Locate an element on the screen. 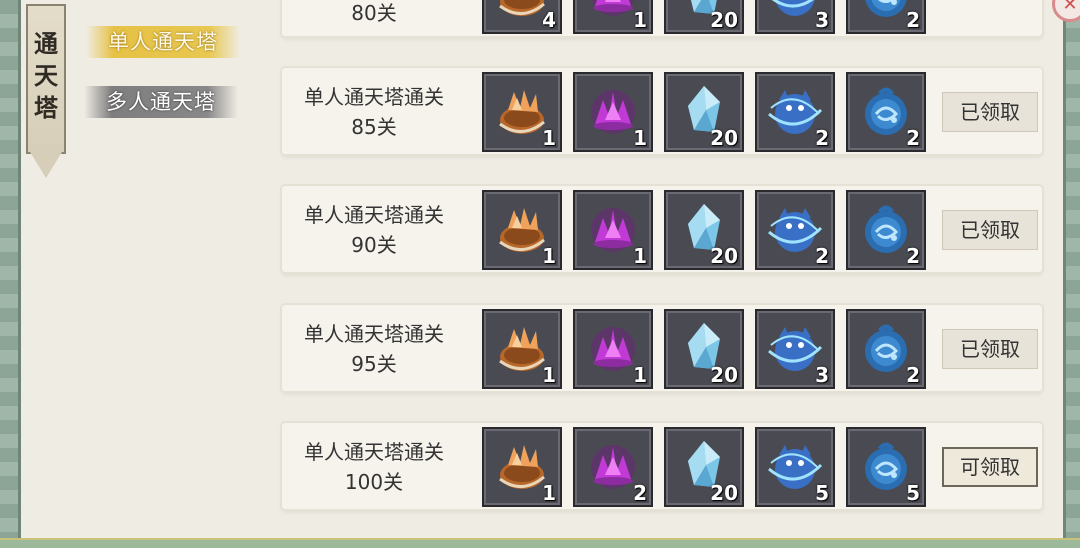 This screenshot has width=1080, height=548. reward-row: 单人通天塔通关 85关 已领取 1 1 20 2 2 is located at coordinates (662, 111).